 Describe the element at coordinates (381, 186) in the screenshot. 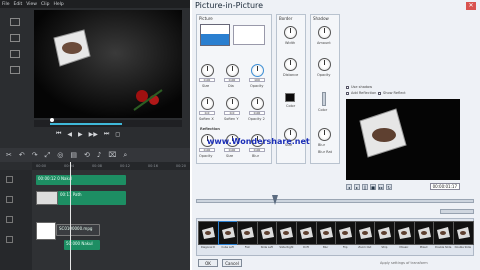

I see `next-icon: ▸▸` at that location.